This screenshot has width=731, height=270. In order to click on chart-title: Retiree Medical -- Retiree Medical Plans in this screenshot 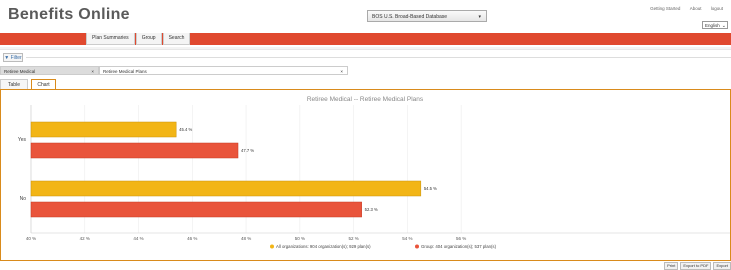, I will do `click(365, 99)`.